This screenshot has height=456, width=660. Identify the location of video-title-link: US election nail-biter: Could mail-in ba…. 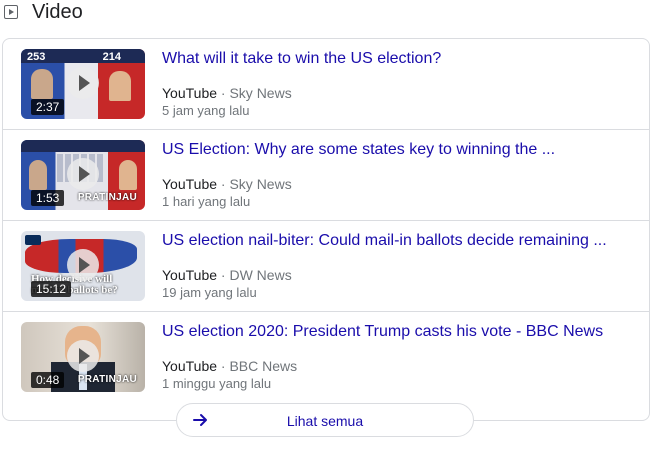
(397, 241).